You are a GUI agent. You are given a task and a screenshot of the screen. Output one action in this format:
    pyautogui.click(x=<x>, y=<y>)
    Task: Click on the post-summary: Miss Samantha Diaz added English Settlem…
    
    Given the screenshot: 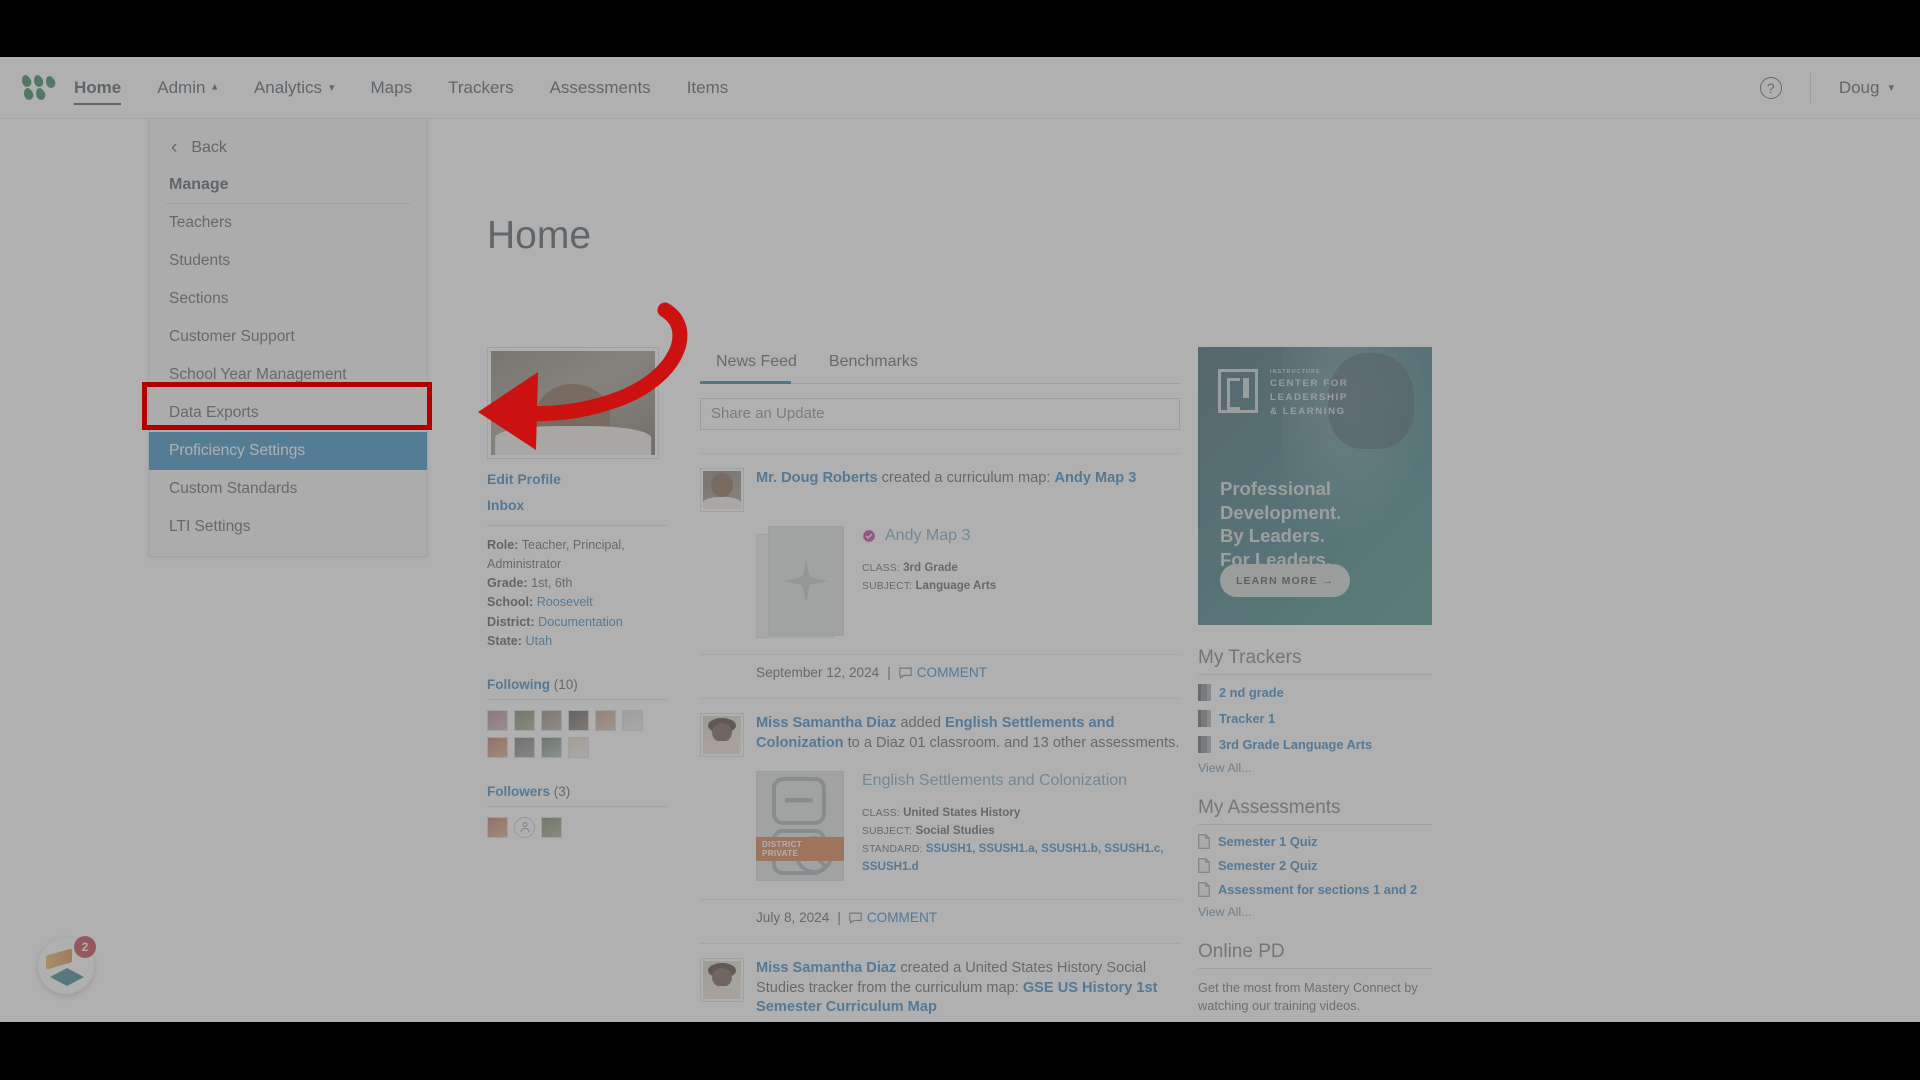 What is the action you would take?
    pyautogui.click(x=968, y=735)
    